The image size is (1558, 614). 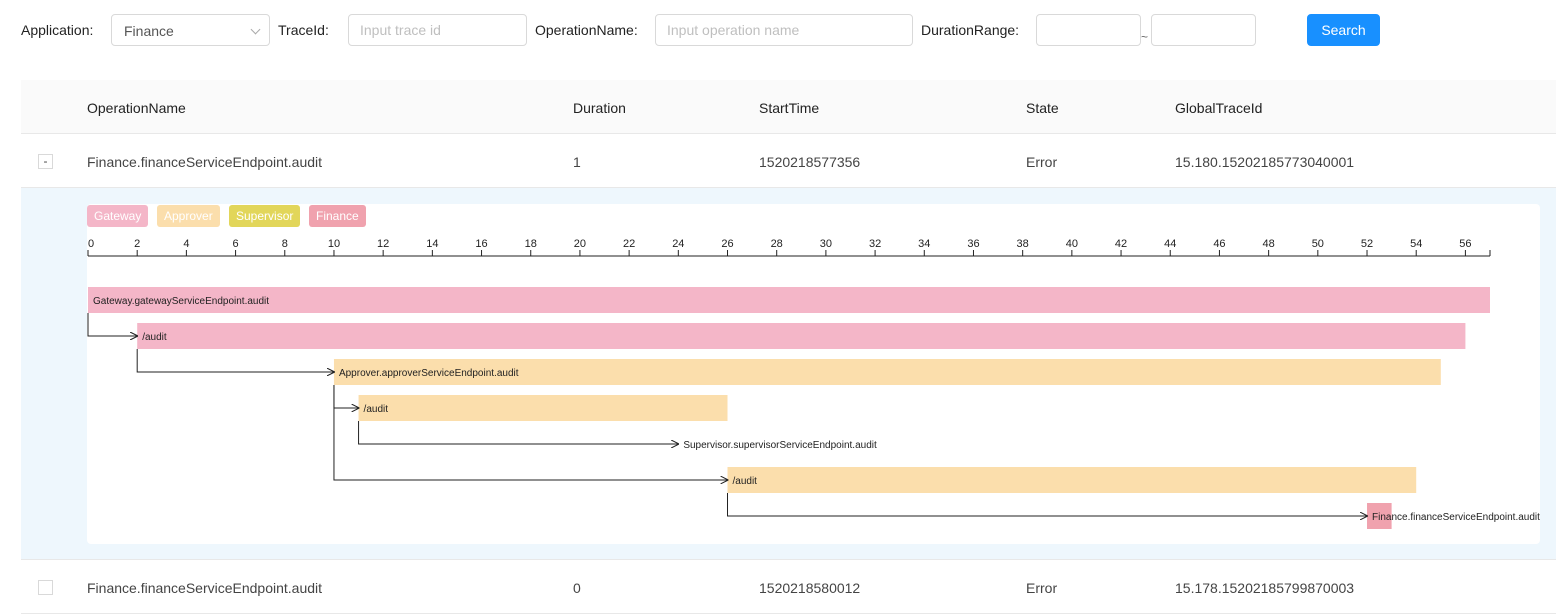 What do you see at coordinates (1318, 244) in the screenshot?
I see `axis-tick-label: 50` at bounding box center [1318, 244].